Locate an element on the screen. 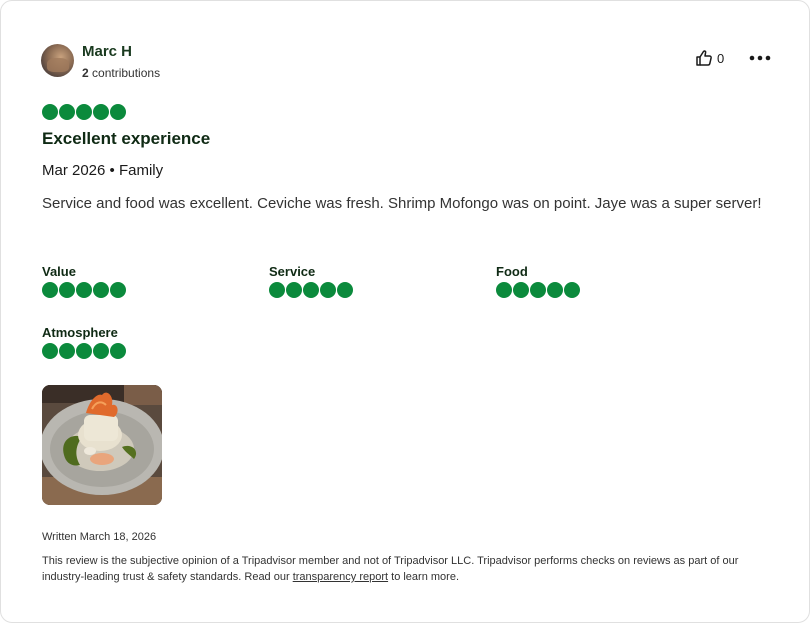  review-date-and-trip-type: Mar 2026 • Family is located at coordinates (103, 170).